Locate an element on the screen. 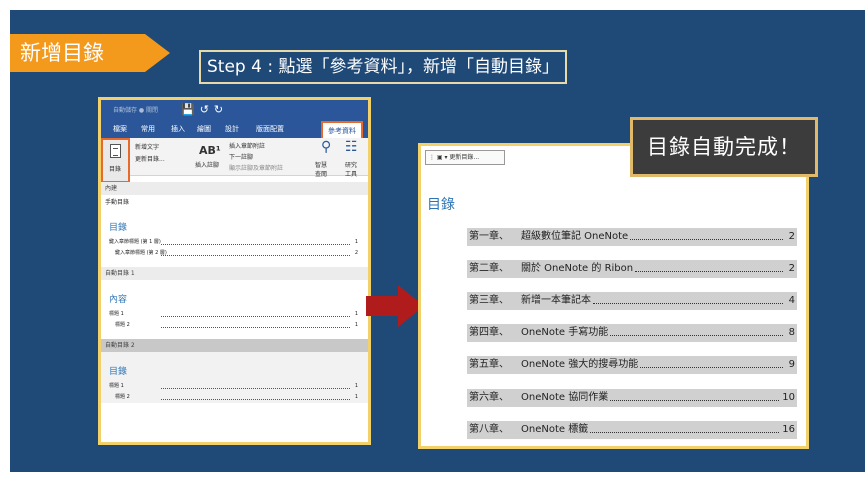 This screenshot has height=482, width=865. toc-entry: 第三章、 新增一本筆記本 4 is located at coordinates (632, 301).